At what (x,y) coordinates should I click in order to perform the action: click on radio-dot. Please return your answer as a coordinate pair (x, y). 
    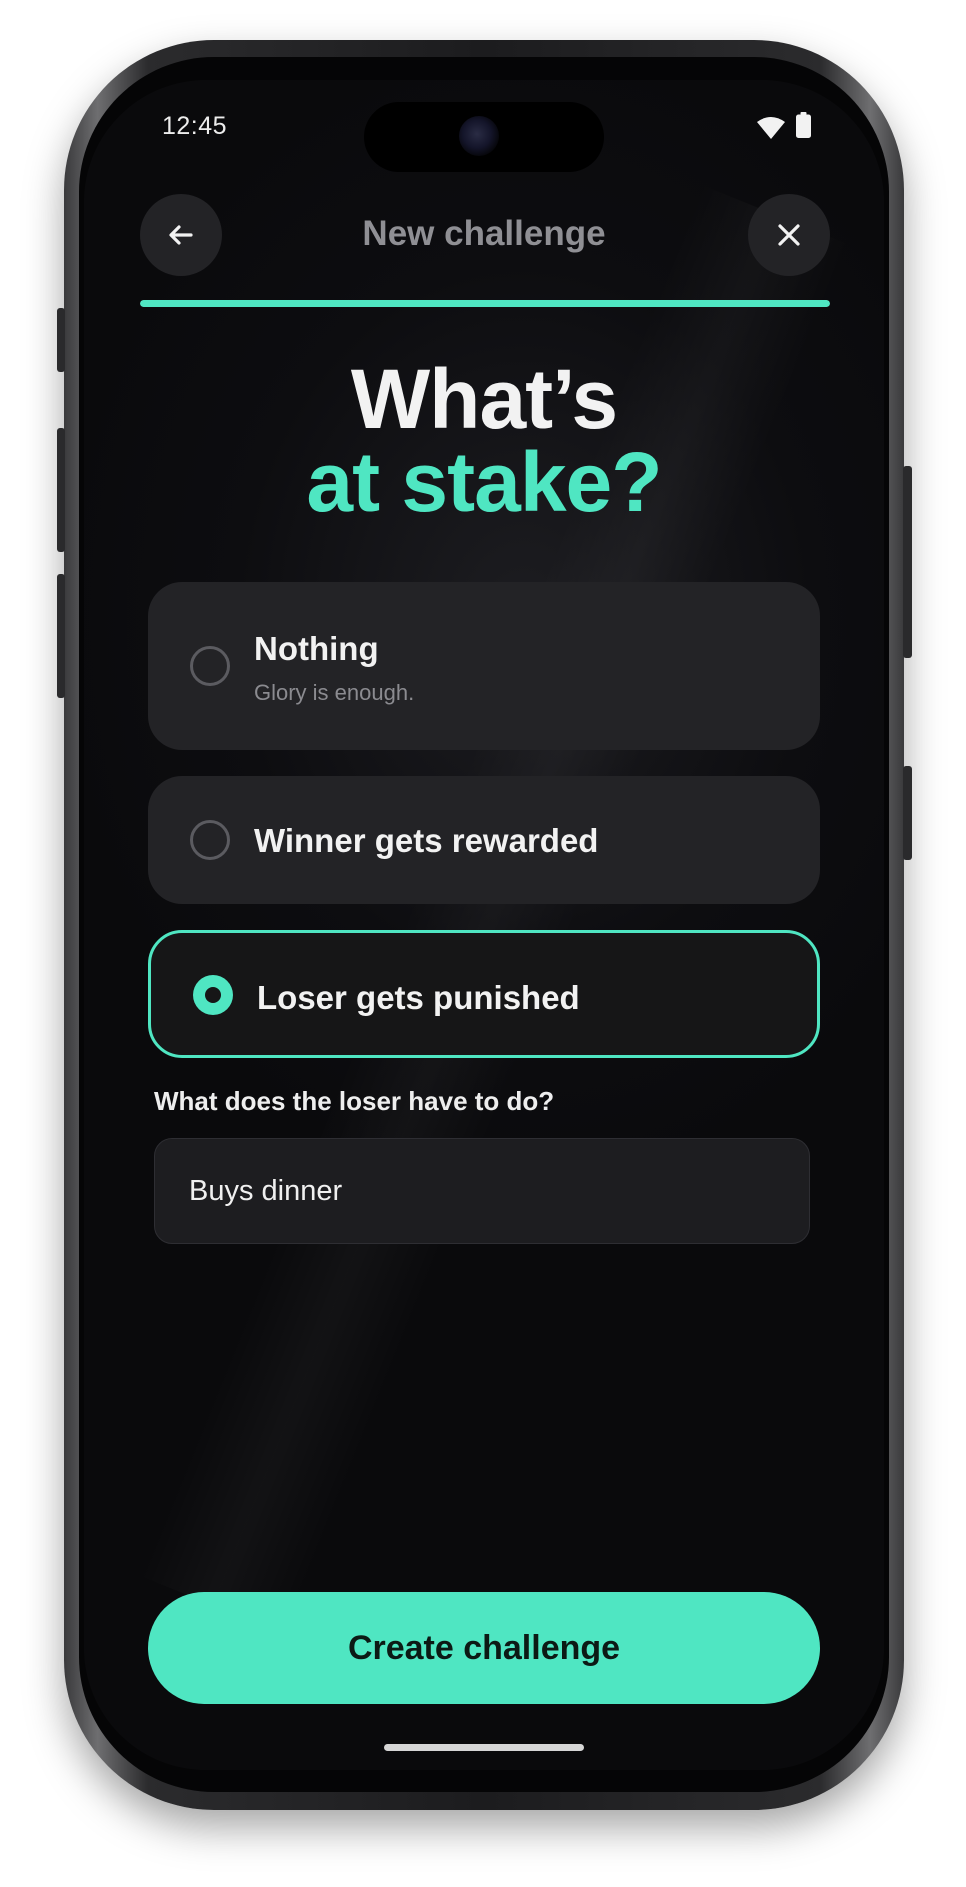
    Looking at the image, I should click on (213, 995).